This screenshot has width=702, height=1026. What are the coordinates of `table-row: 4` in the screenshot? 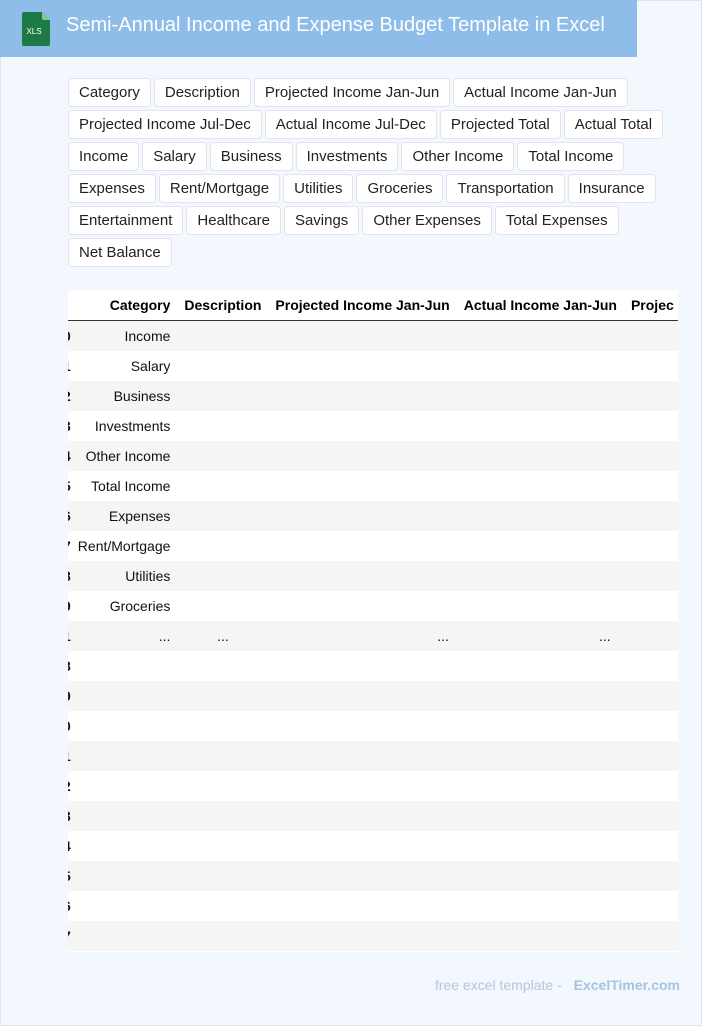 It's located at (373, 846).